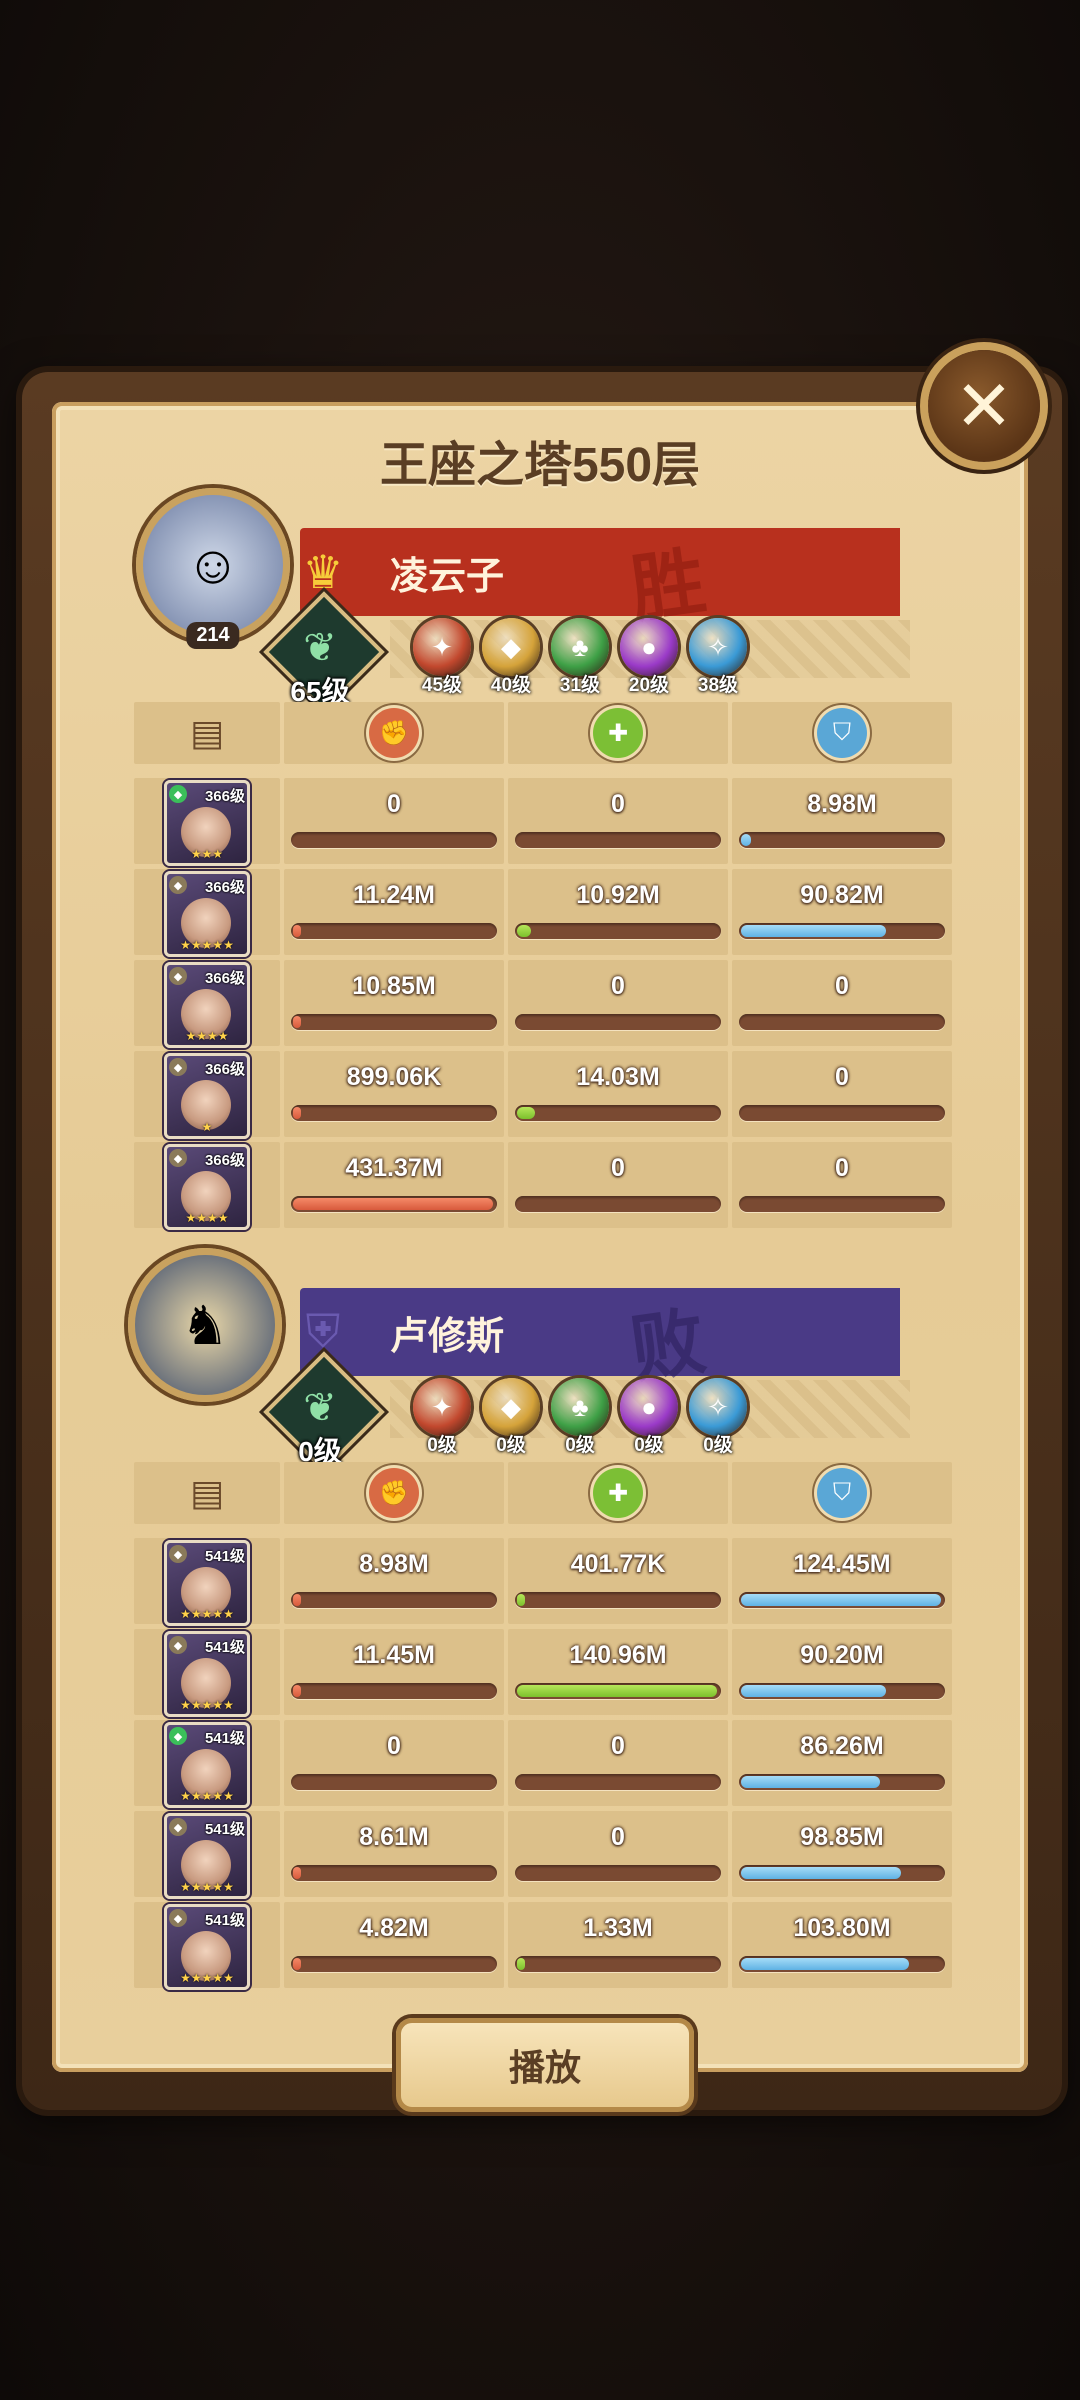 Image resolution: width=1080 pixels, height=2400 pixels. I want to click on graveborn-icon: ●, so click(649, 1407).